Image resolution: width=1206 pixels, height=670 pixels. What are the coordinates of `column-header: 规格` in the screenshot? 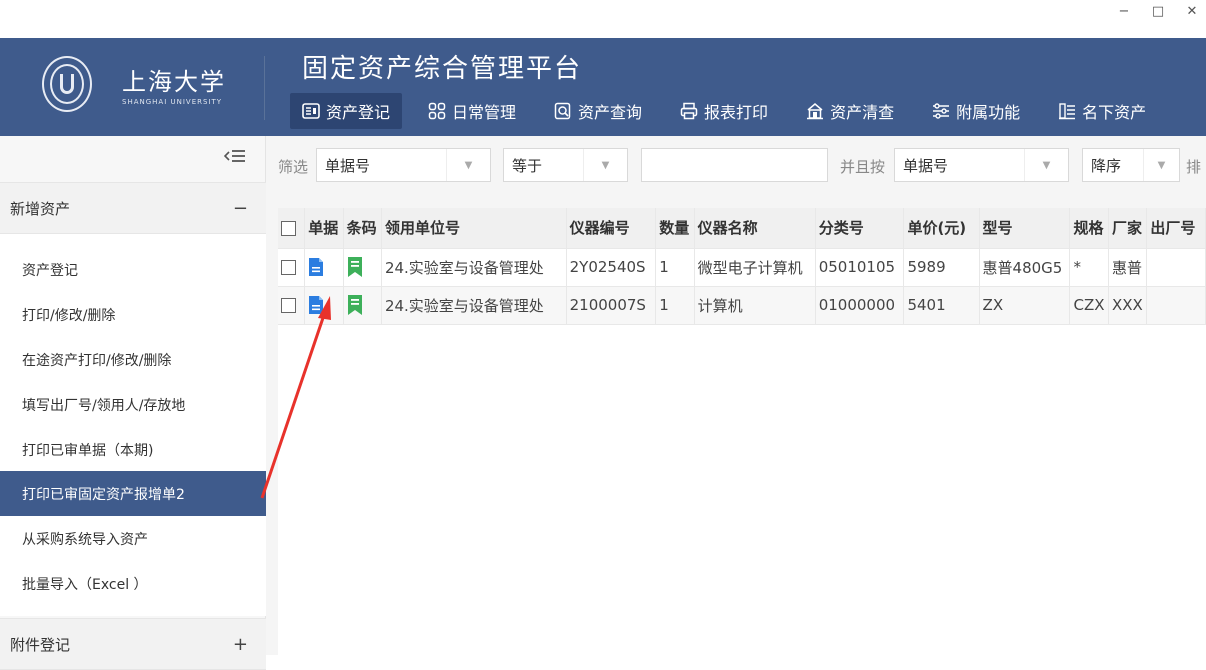 It's located at (1089, 228).